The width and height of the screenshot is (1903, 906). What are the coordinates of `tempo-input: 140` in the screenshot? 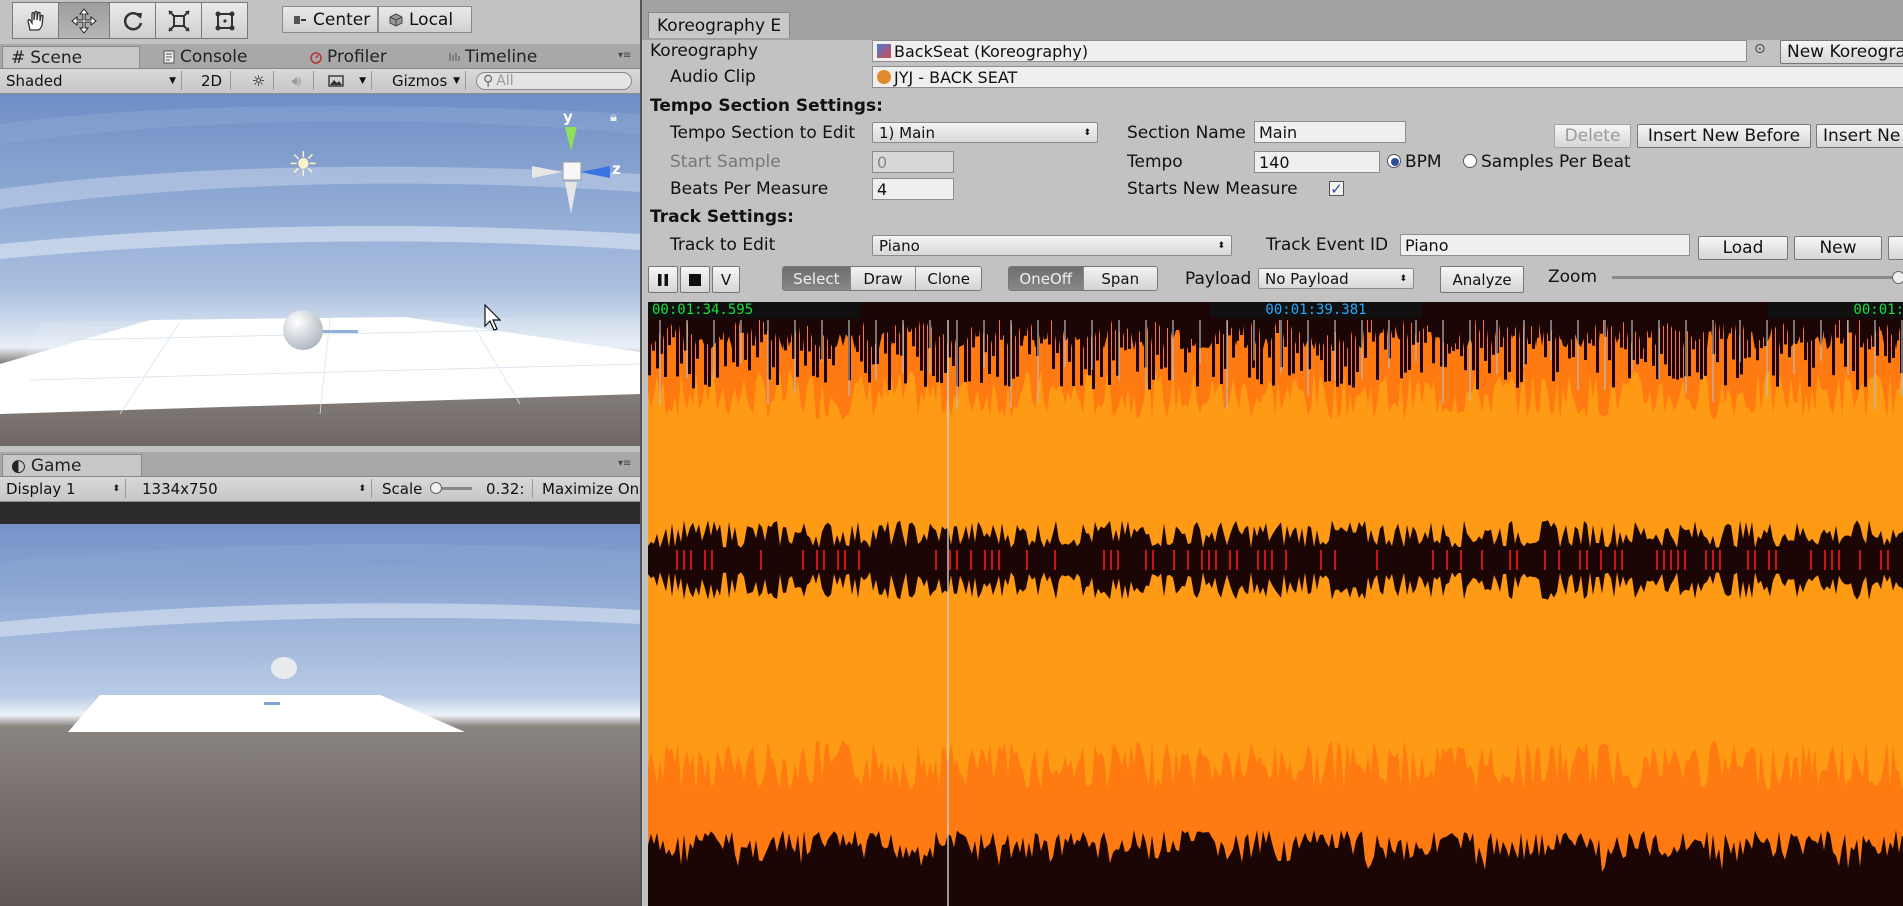 It's located at (1317, 162).